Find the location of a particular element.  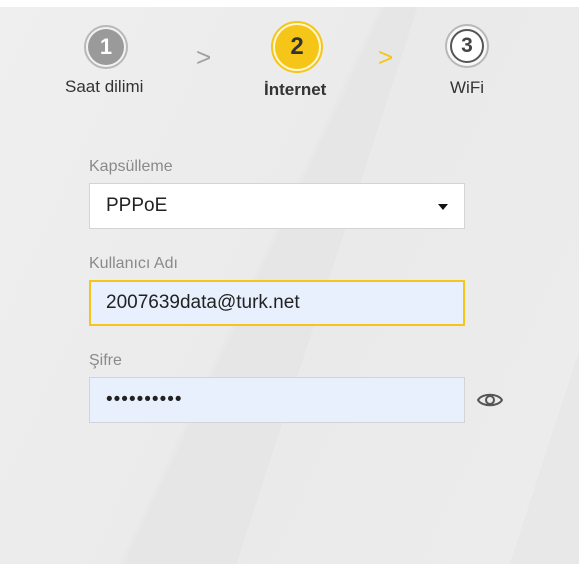

encapsulation-value: PPPoE is located at coordinates (137, 205).